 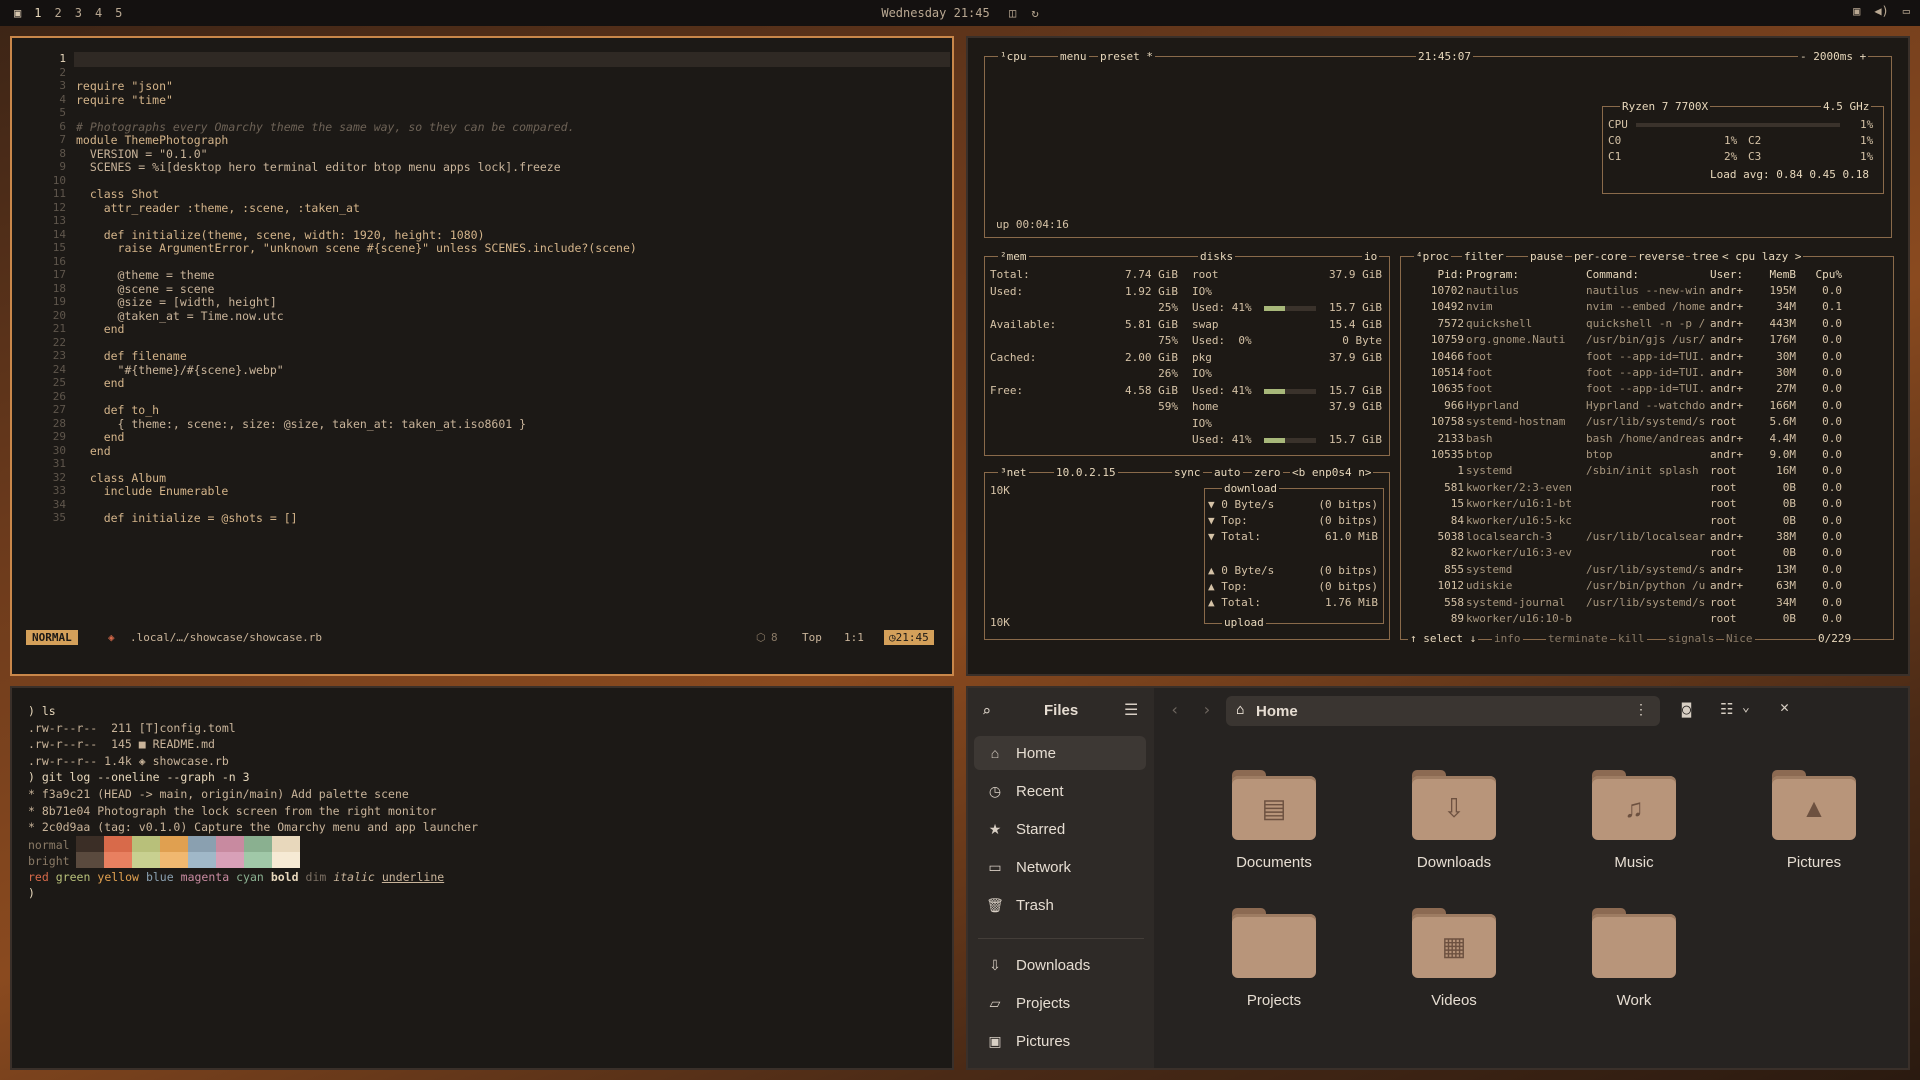 What do you see at coordinates (1043, 1041) in the screenshot?
I see `sidebar-item-label: Pictures` at bounding box center [1043, 1041].